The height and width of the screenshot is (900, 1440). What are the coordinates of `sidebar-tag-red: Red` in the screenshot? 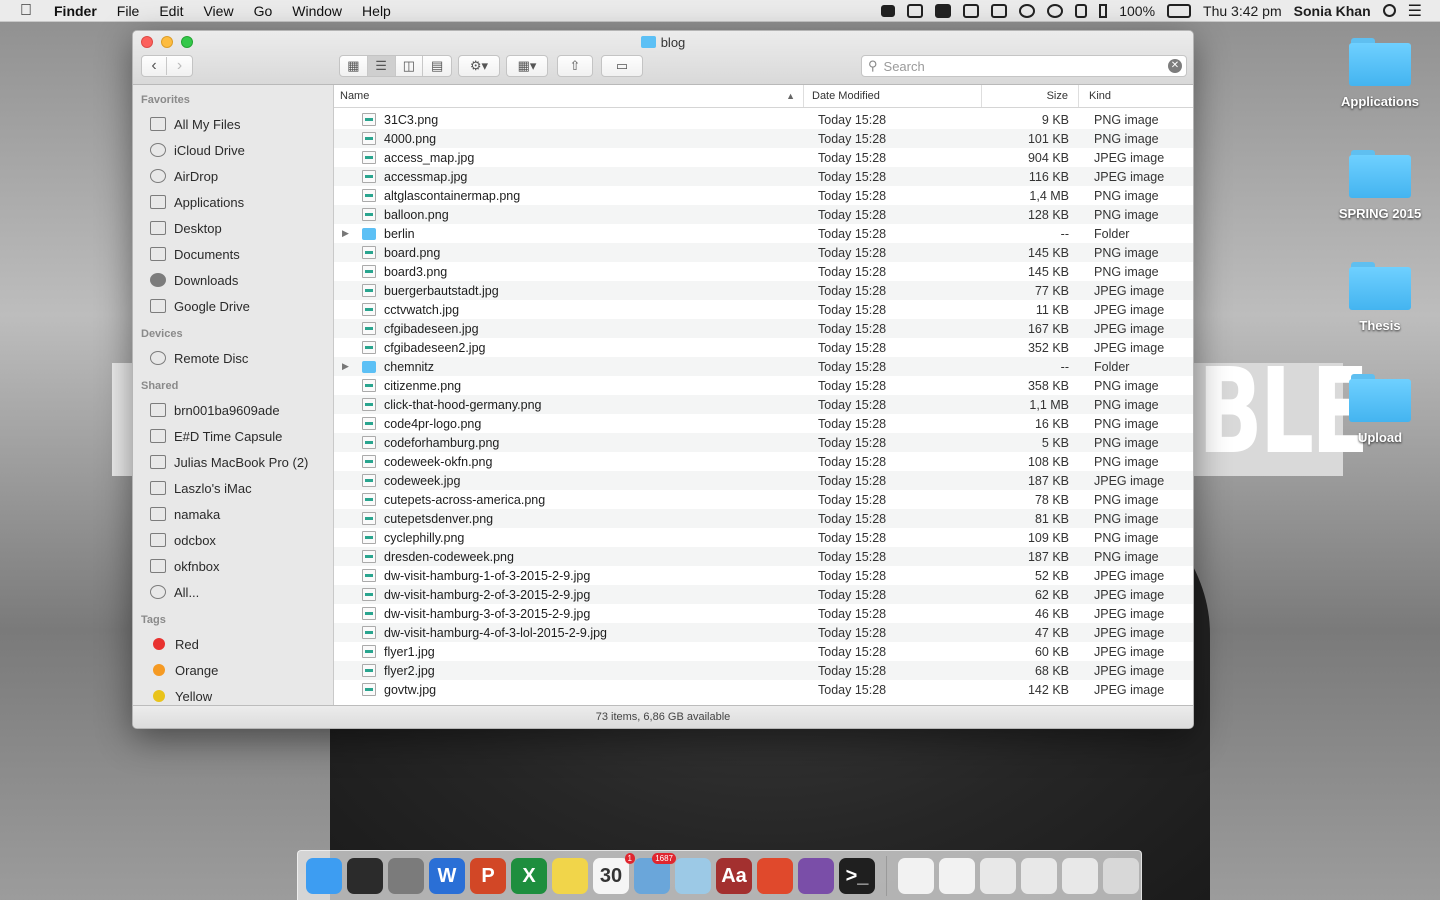 It's located at (233, 644).